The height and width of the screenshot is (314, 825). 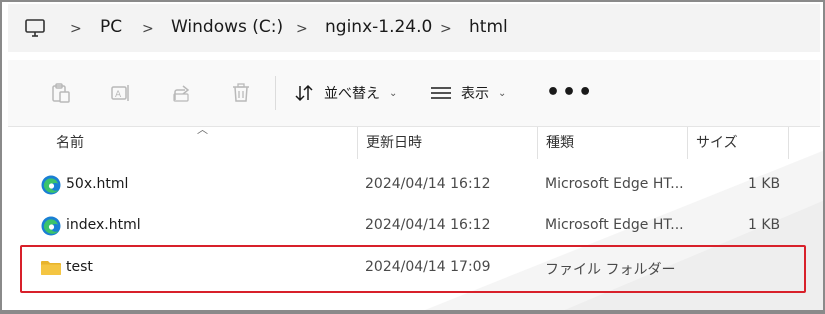 I want to click on file-name: index.html, so click(x=103, y=225).